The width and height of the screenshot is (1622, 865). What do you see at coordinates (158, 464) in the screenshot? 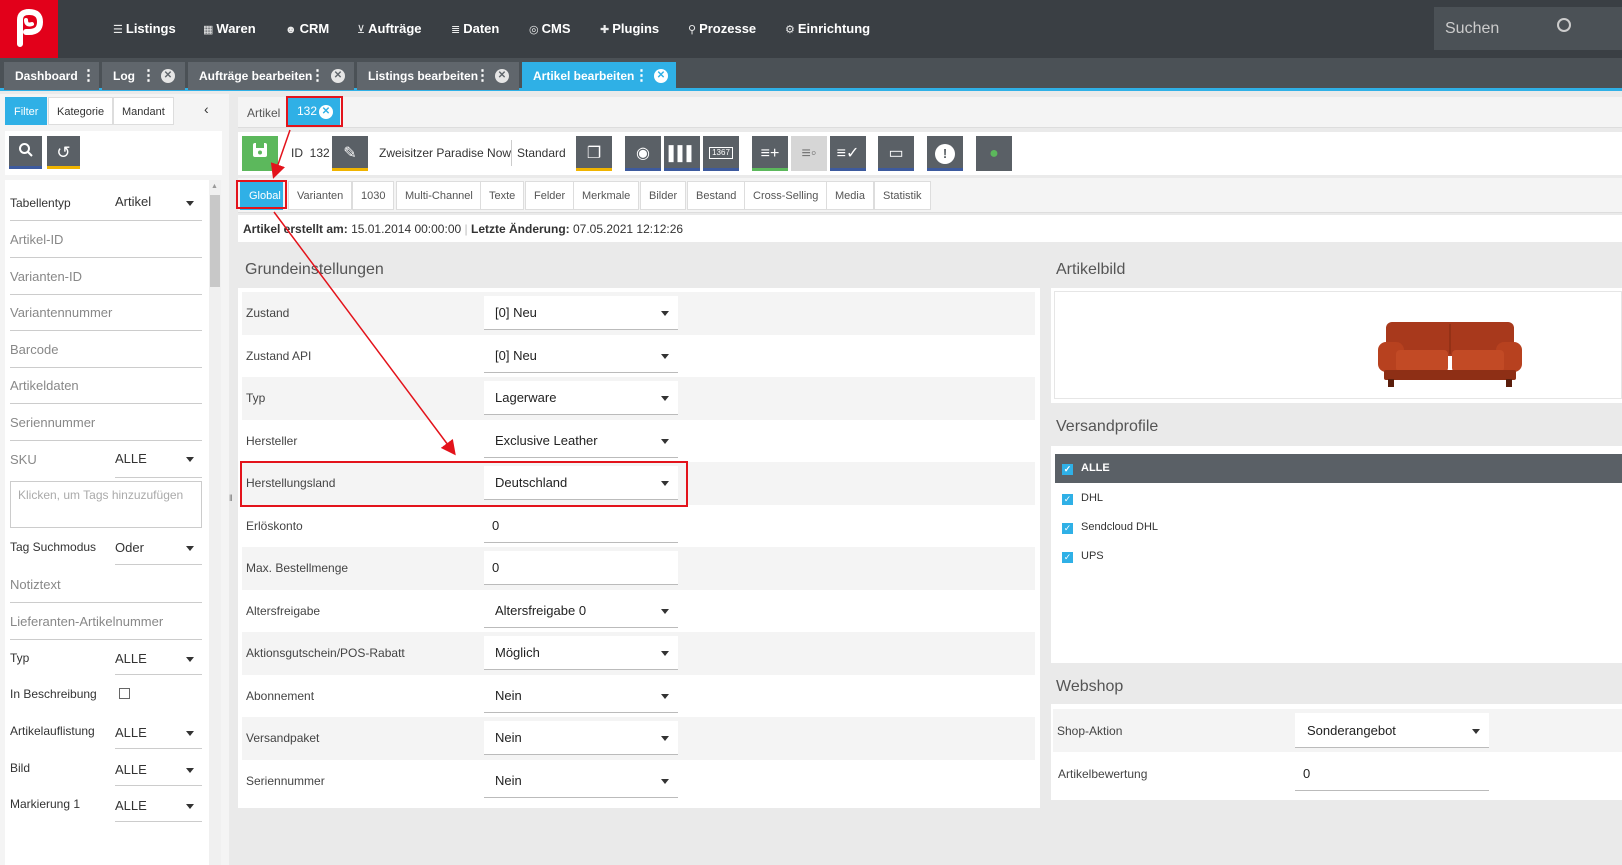
I see `sku-select: ALLE` at bounding box center [158, 464].